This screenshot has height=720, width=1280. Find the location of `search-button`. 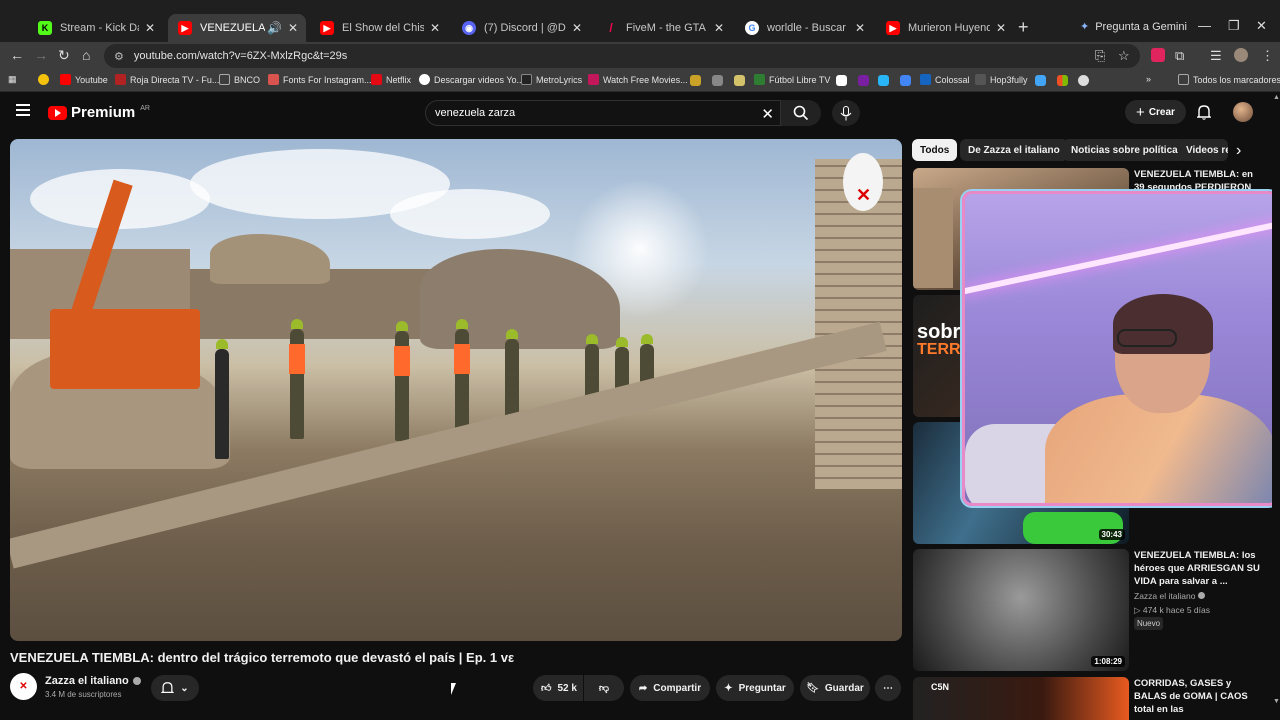

search-button is located at coordinates (801, 113).